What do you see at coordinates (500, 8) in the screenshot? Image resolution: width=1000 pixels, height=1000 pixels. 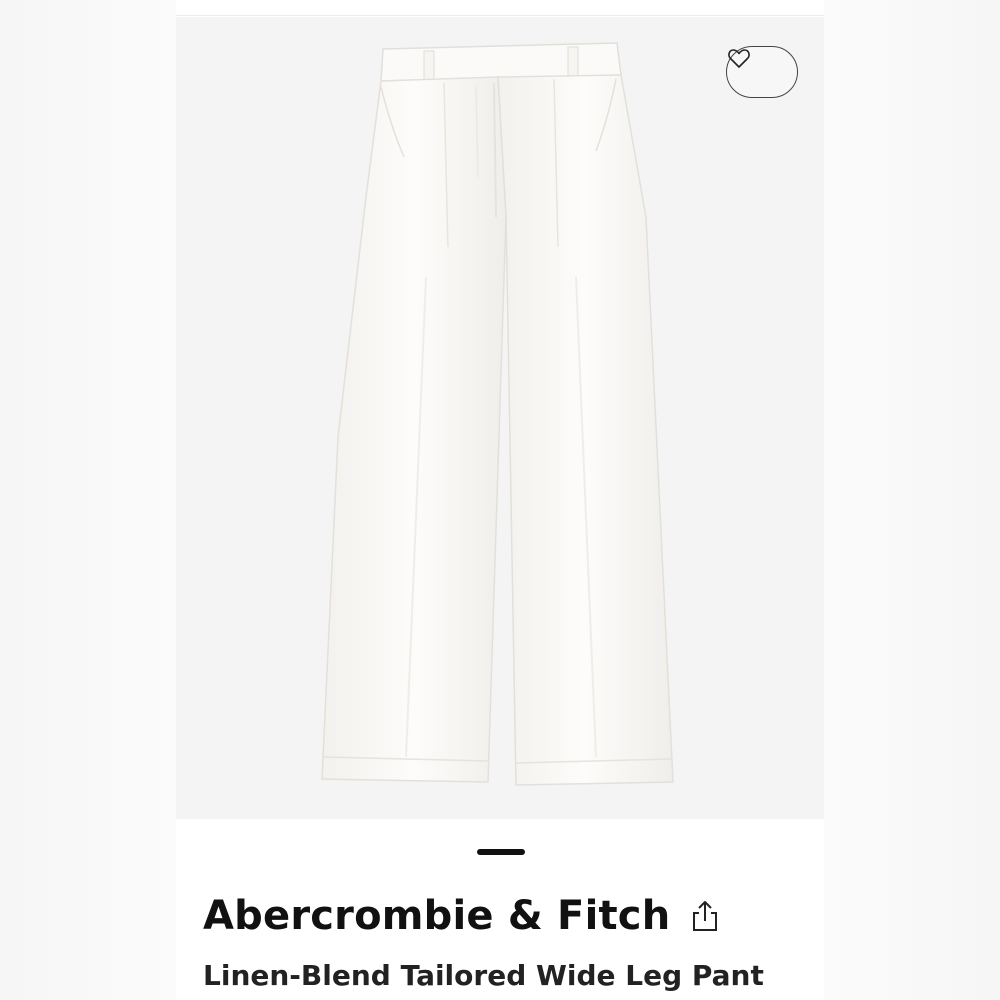 I see `top-bar` at bounding box center [500, 8].